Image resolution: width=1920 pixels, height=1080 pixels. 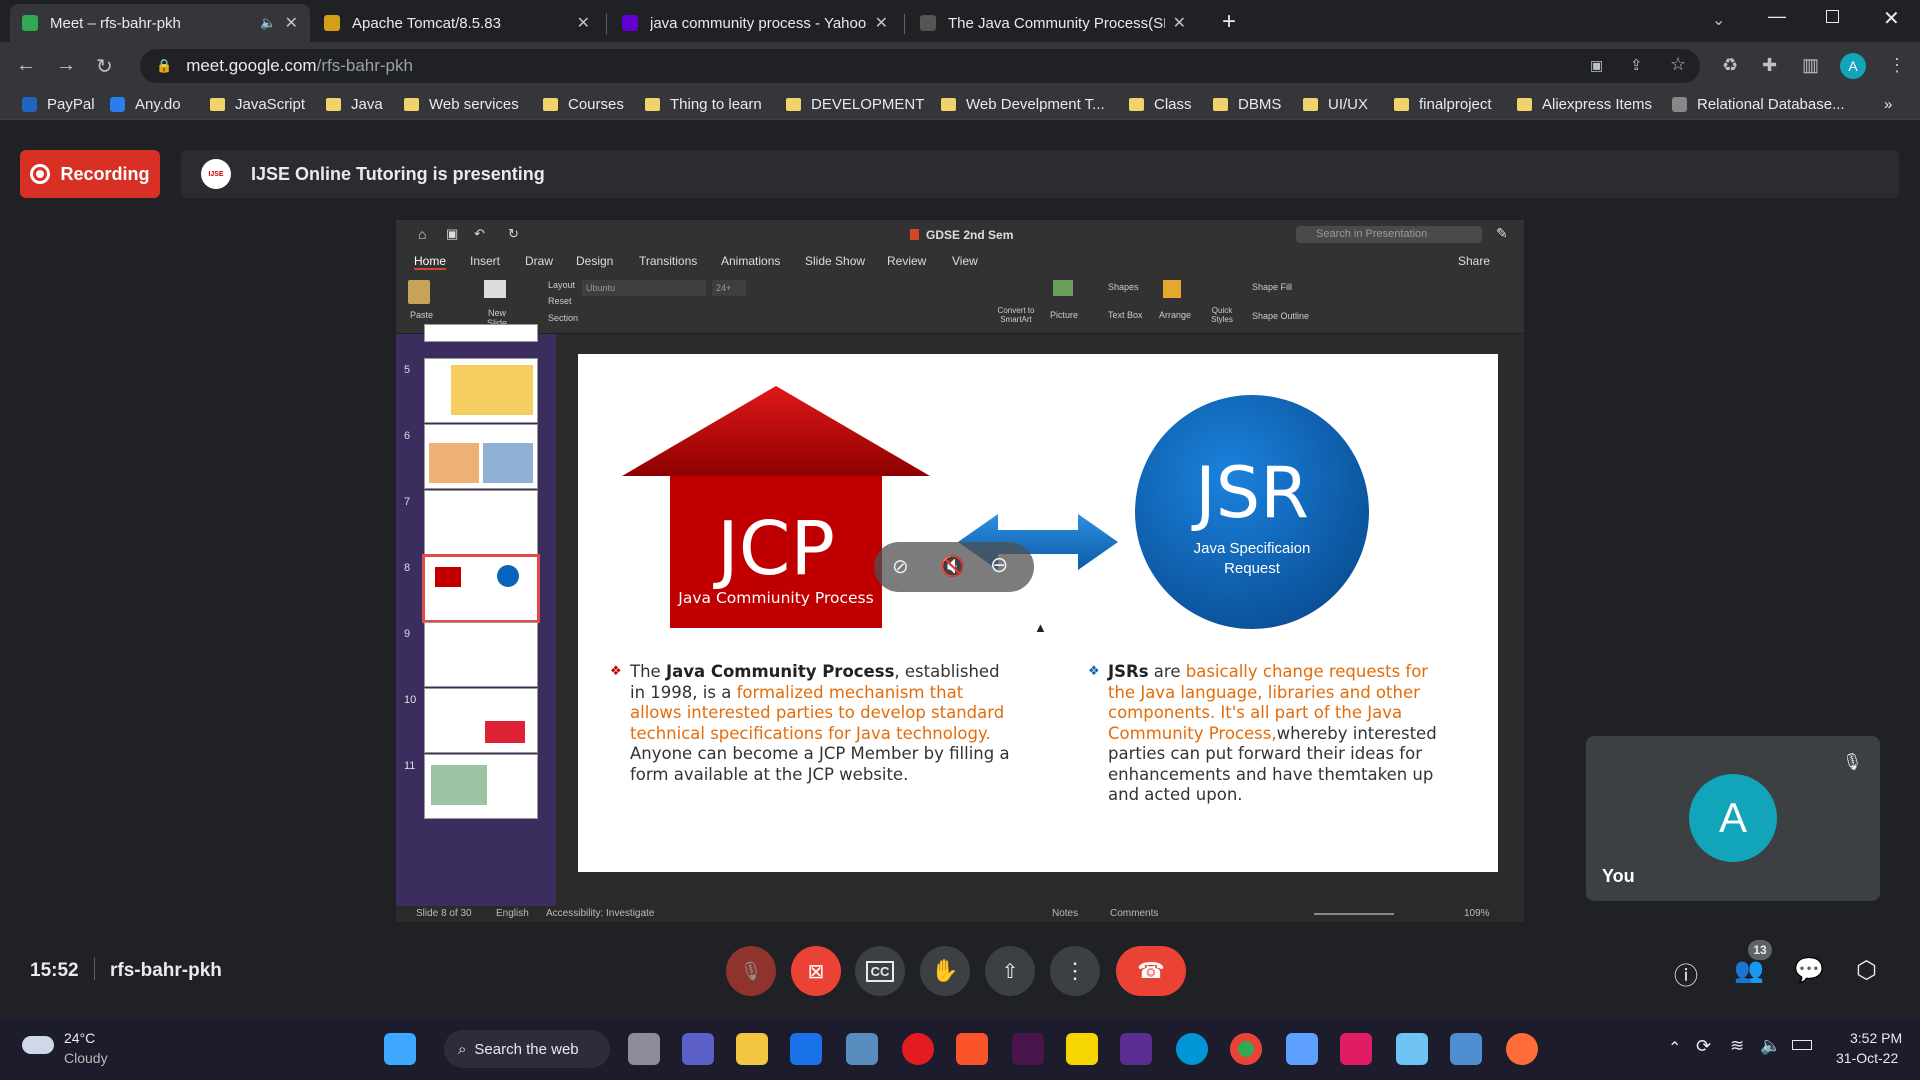 What do you see at coordinates (918, 1049) in the screenshot?
I see `opera-icon` at bounding box center [918, 1049].